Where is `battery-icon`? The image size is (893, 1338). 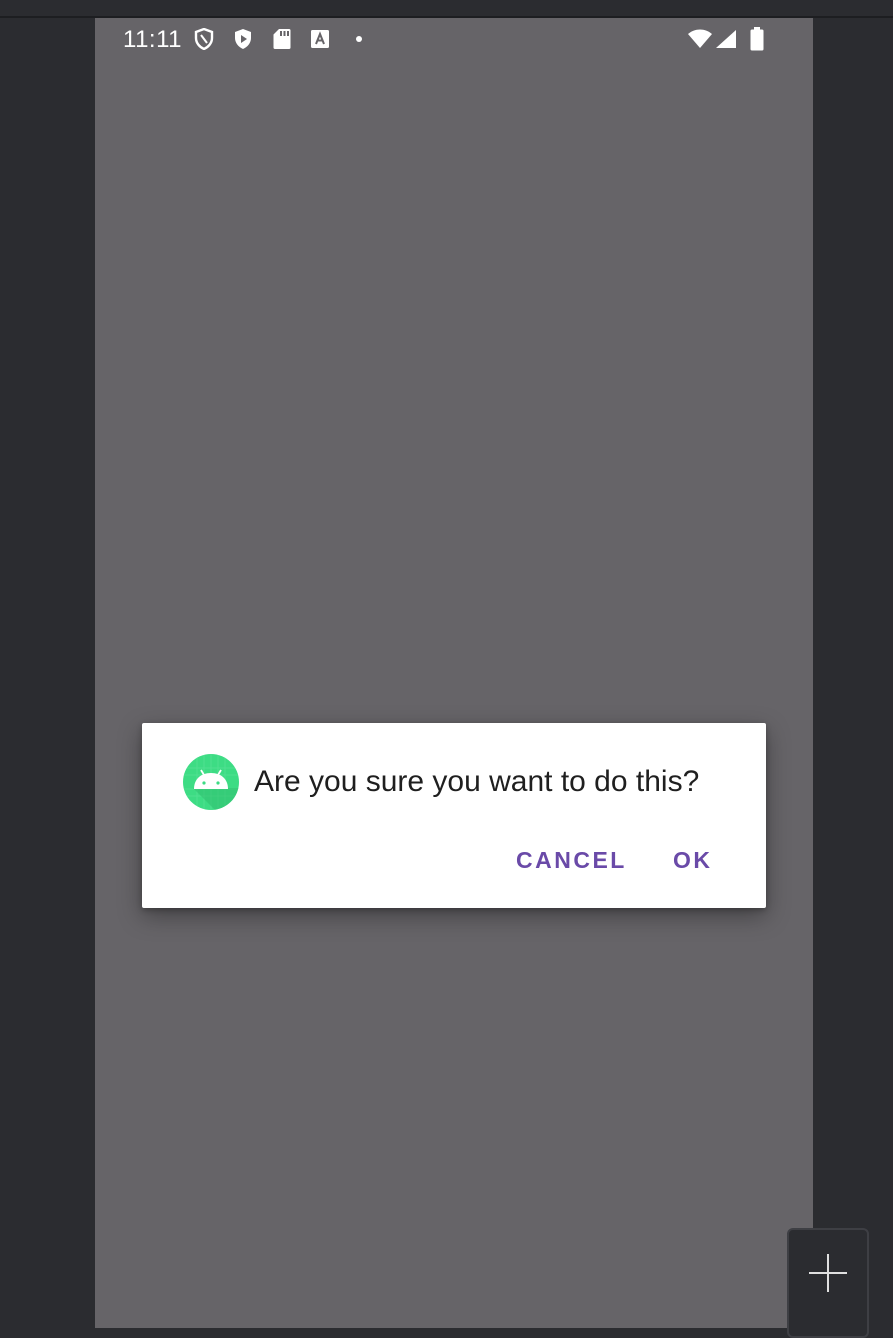
battery-icon is located at coordinates (757, 39).